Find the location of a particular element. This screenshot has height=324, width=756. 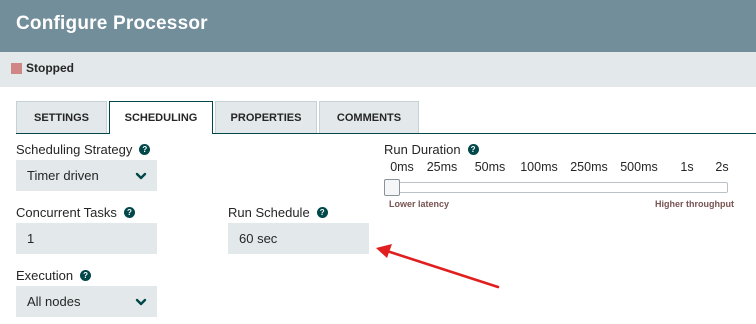

run-duration-tick: 2s is located at coordinates (722, 167).